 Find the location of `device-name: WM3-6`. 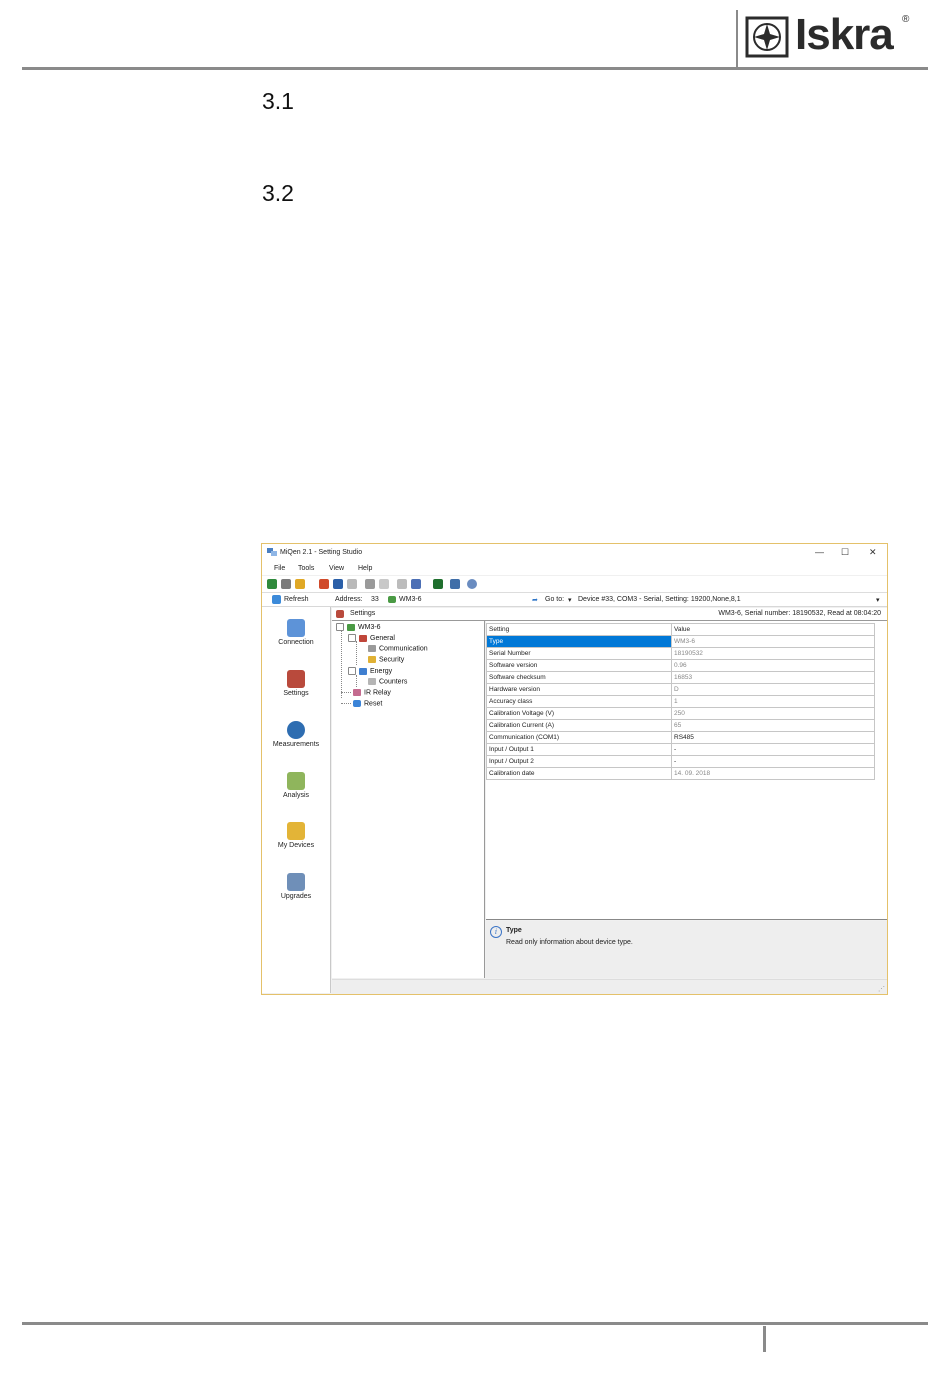

device-name: WM3-6 is located at coordinates (410, 599).